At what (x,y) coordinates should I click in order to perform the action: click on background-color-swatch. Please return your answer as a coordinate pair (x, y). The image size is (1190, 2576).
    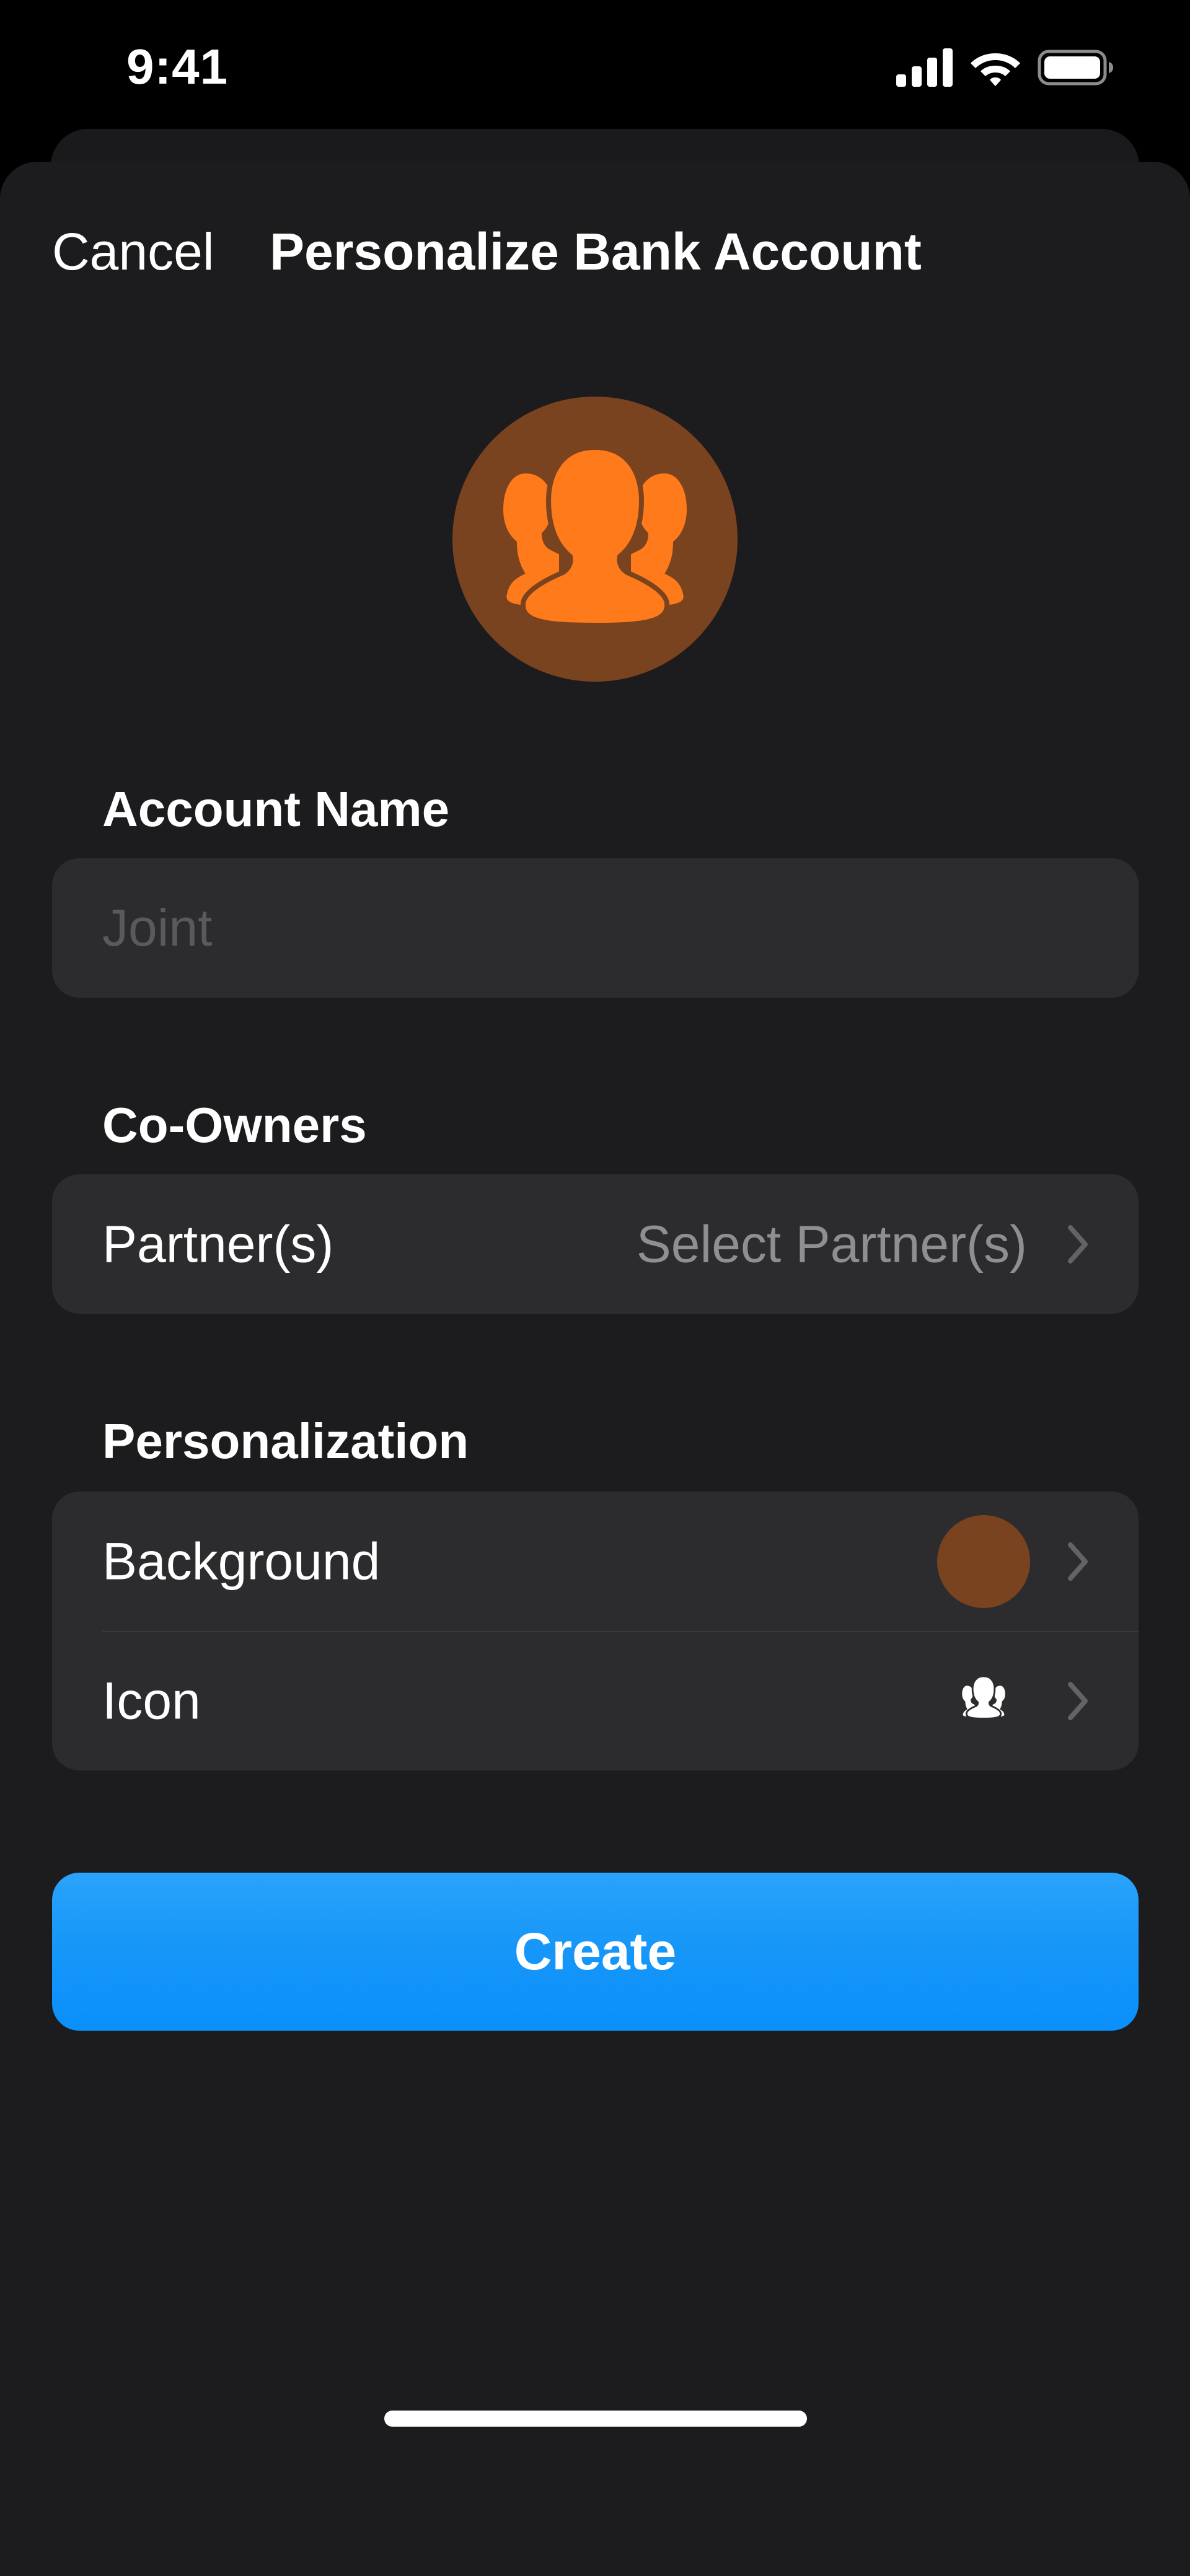
    Looking at the image, I should click on (983, 1561).